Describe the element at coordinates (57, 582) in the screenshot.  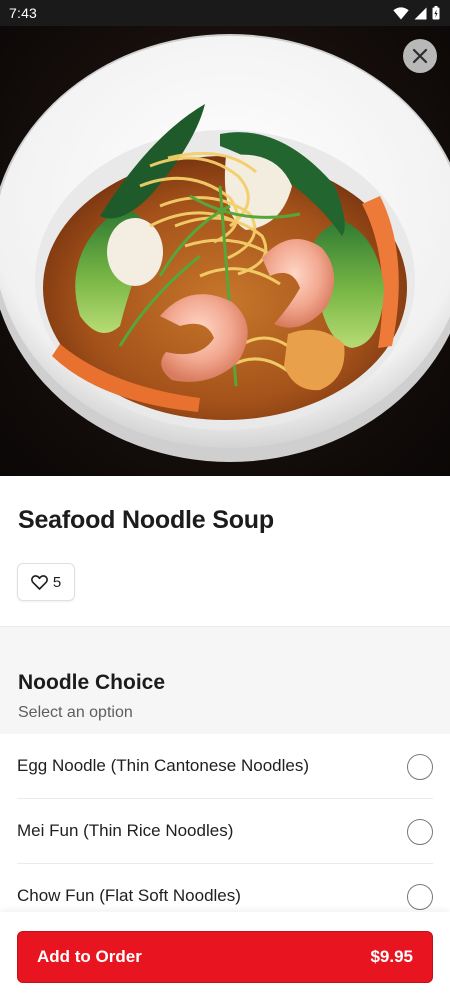
I see `like-count: 5` at that location.